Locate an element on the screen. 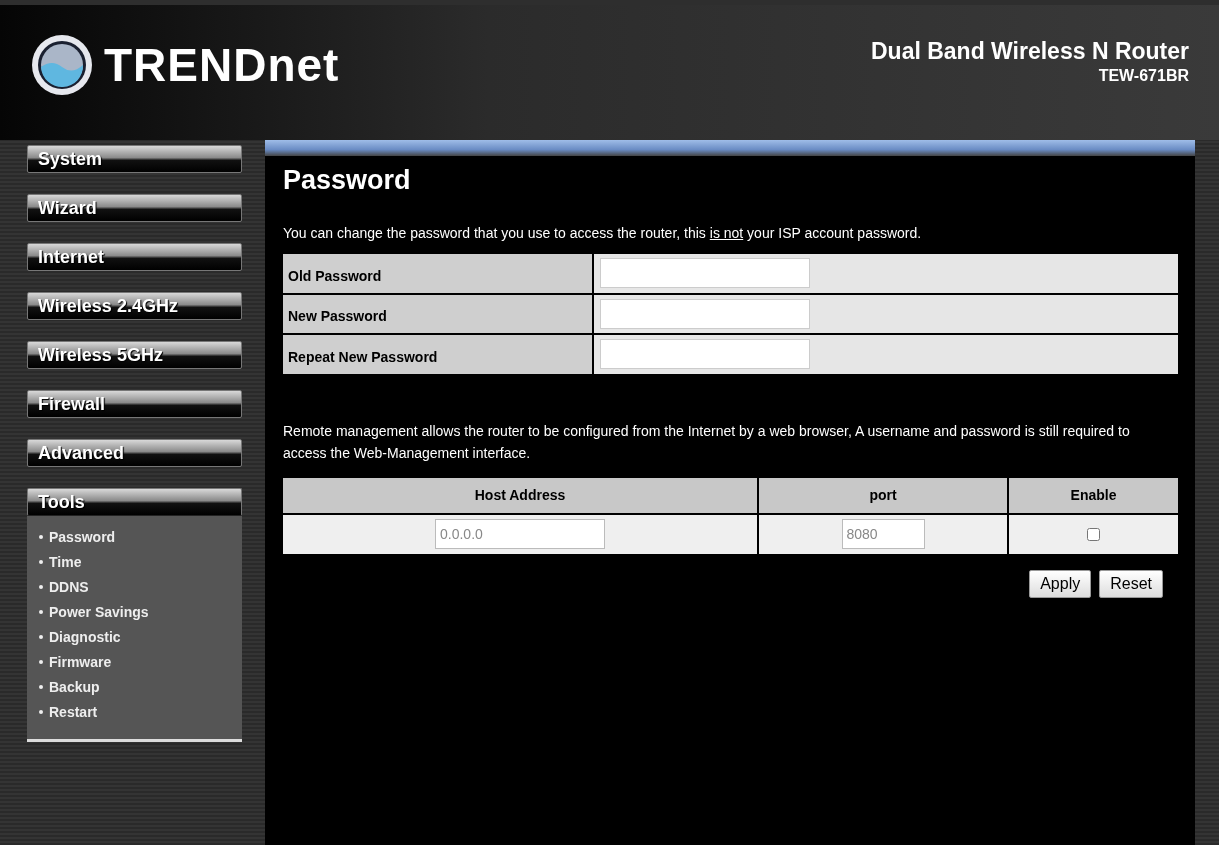 This screenshot has width=1219, height=845. nav-menu-button: Wizard is located at coordinates (134, 208).